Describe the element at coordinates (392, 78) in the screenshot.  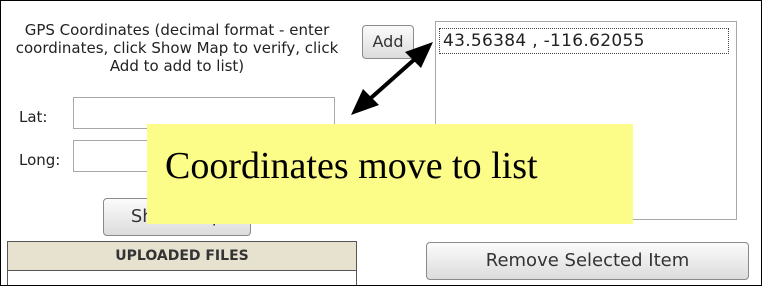
I see `double-headed-arrow-icon` at that location.